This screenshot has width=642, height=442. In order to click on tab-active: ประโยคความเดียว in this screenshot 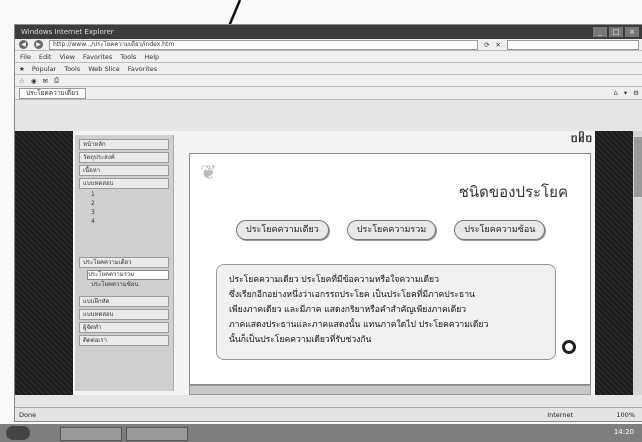, I will do `click(52, 93)`.